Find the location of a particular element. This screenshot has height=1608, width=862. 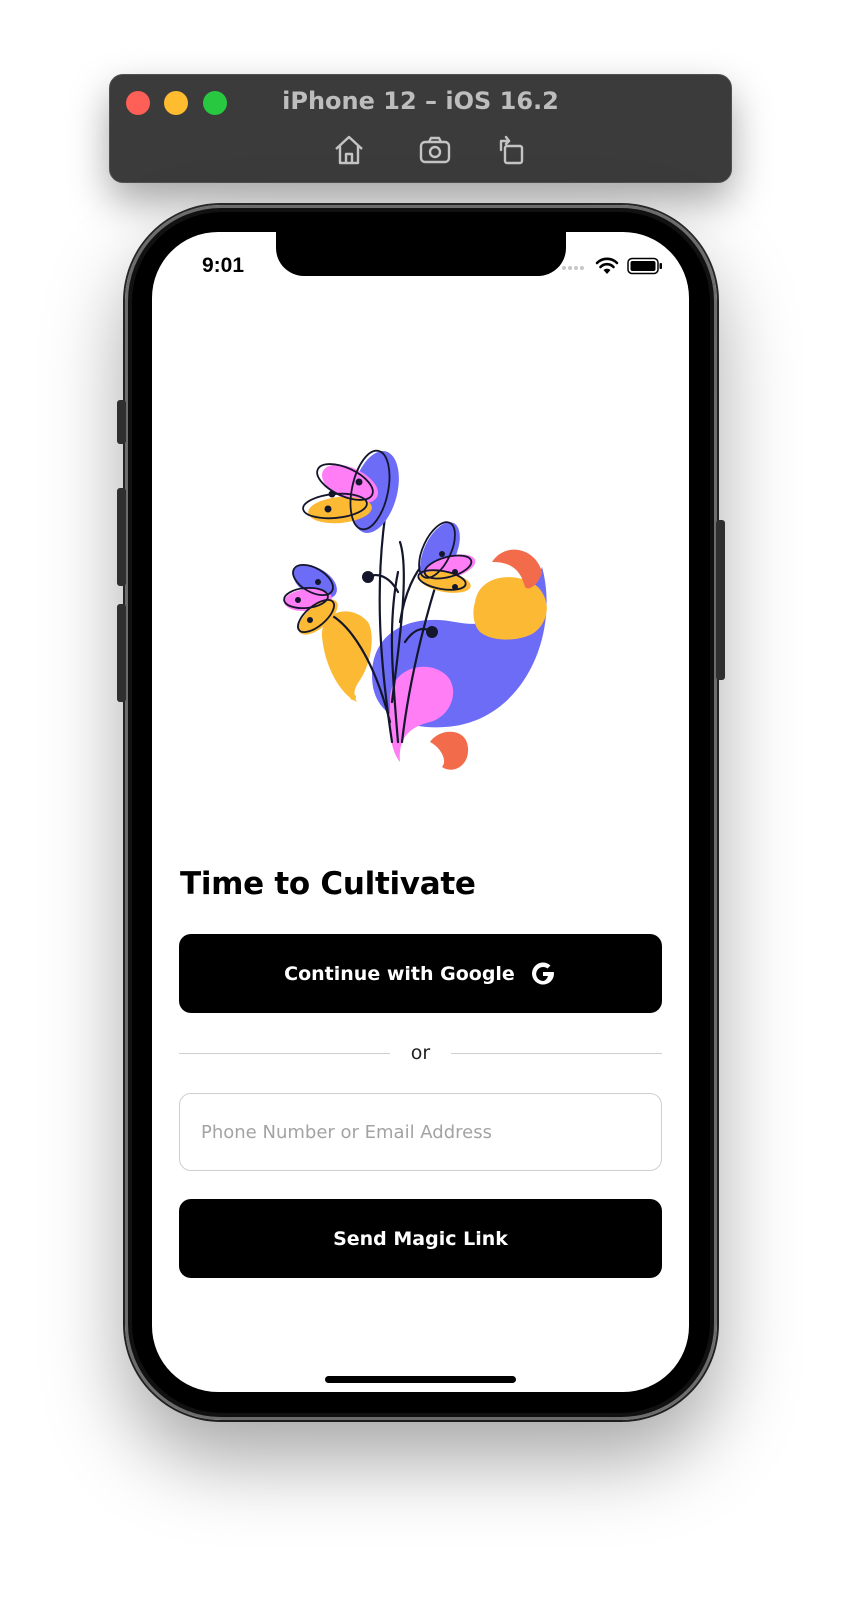

battery-icon is located at coordinates (644, 266).